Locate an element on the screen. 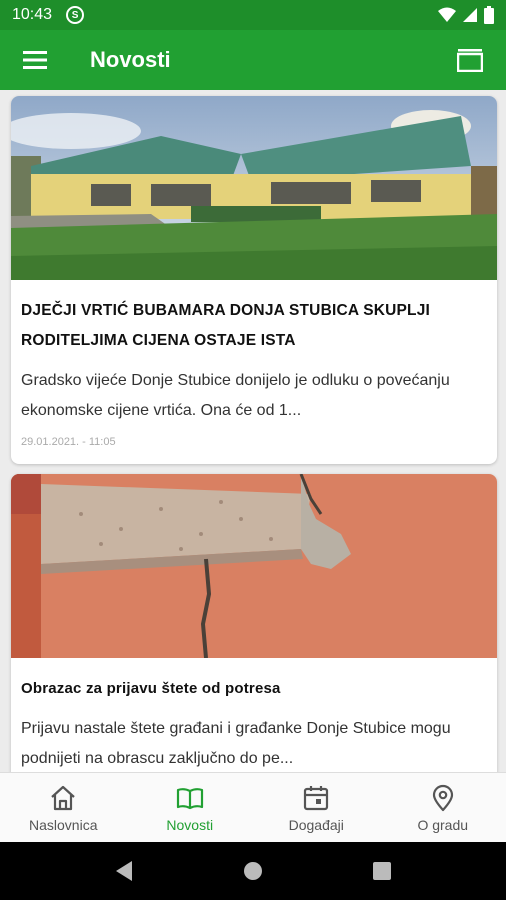 This screenshot has height=900, width=506. back-triangle-icon is located at coordinates (124, 871).